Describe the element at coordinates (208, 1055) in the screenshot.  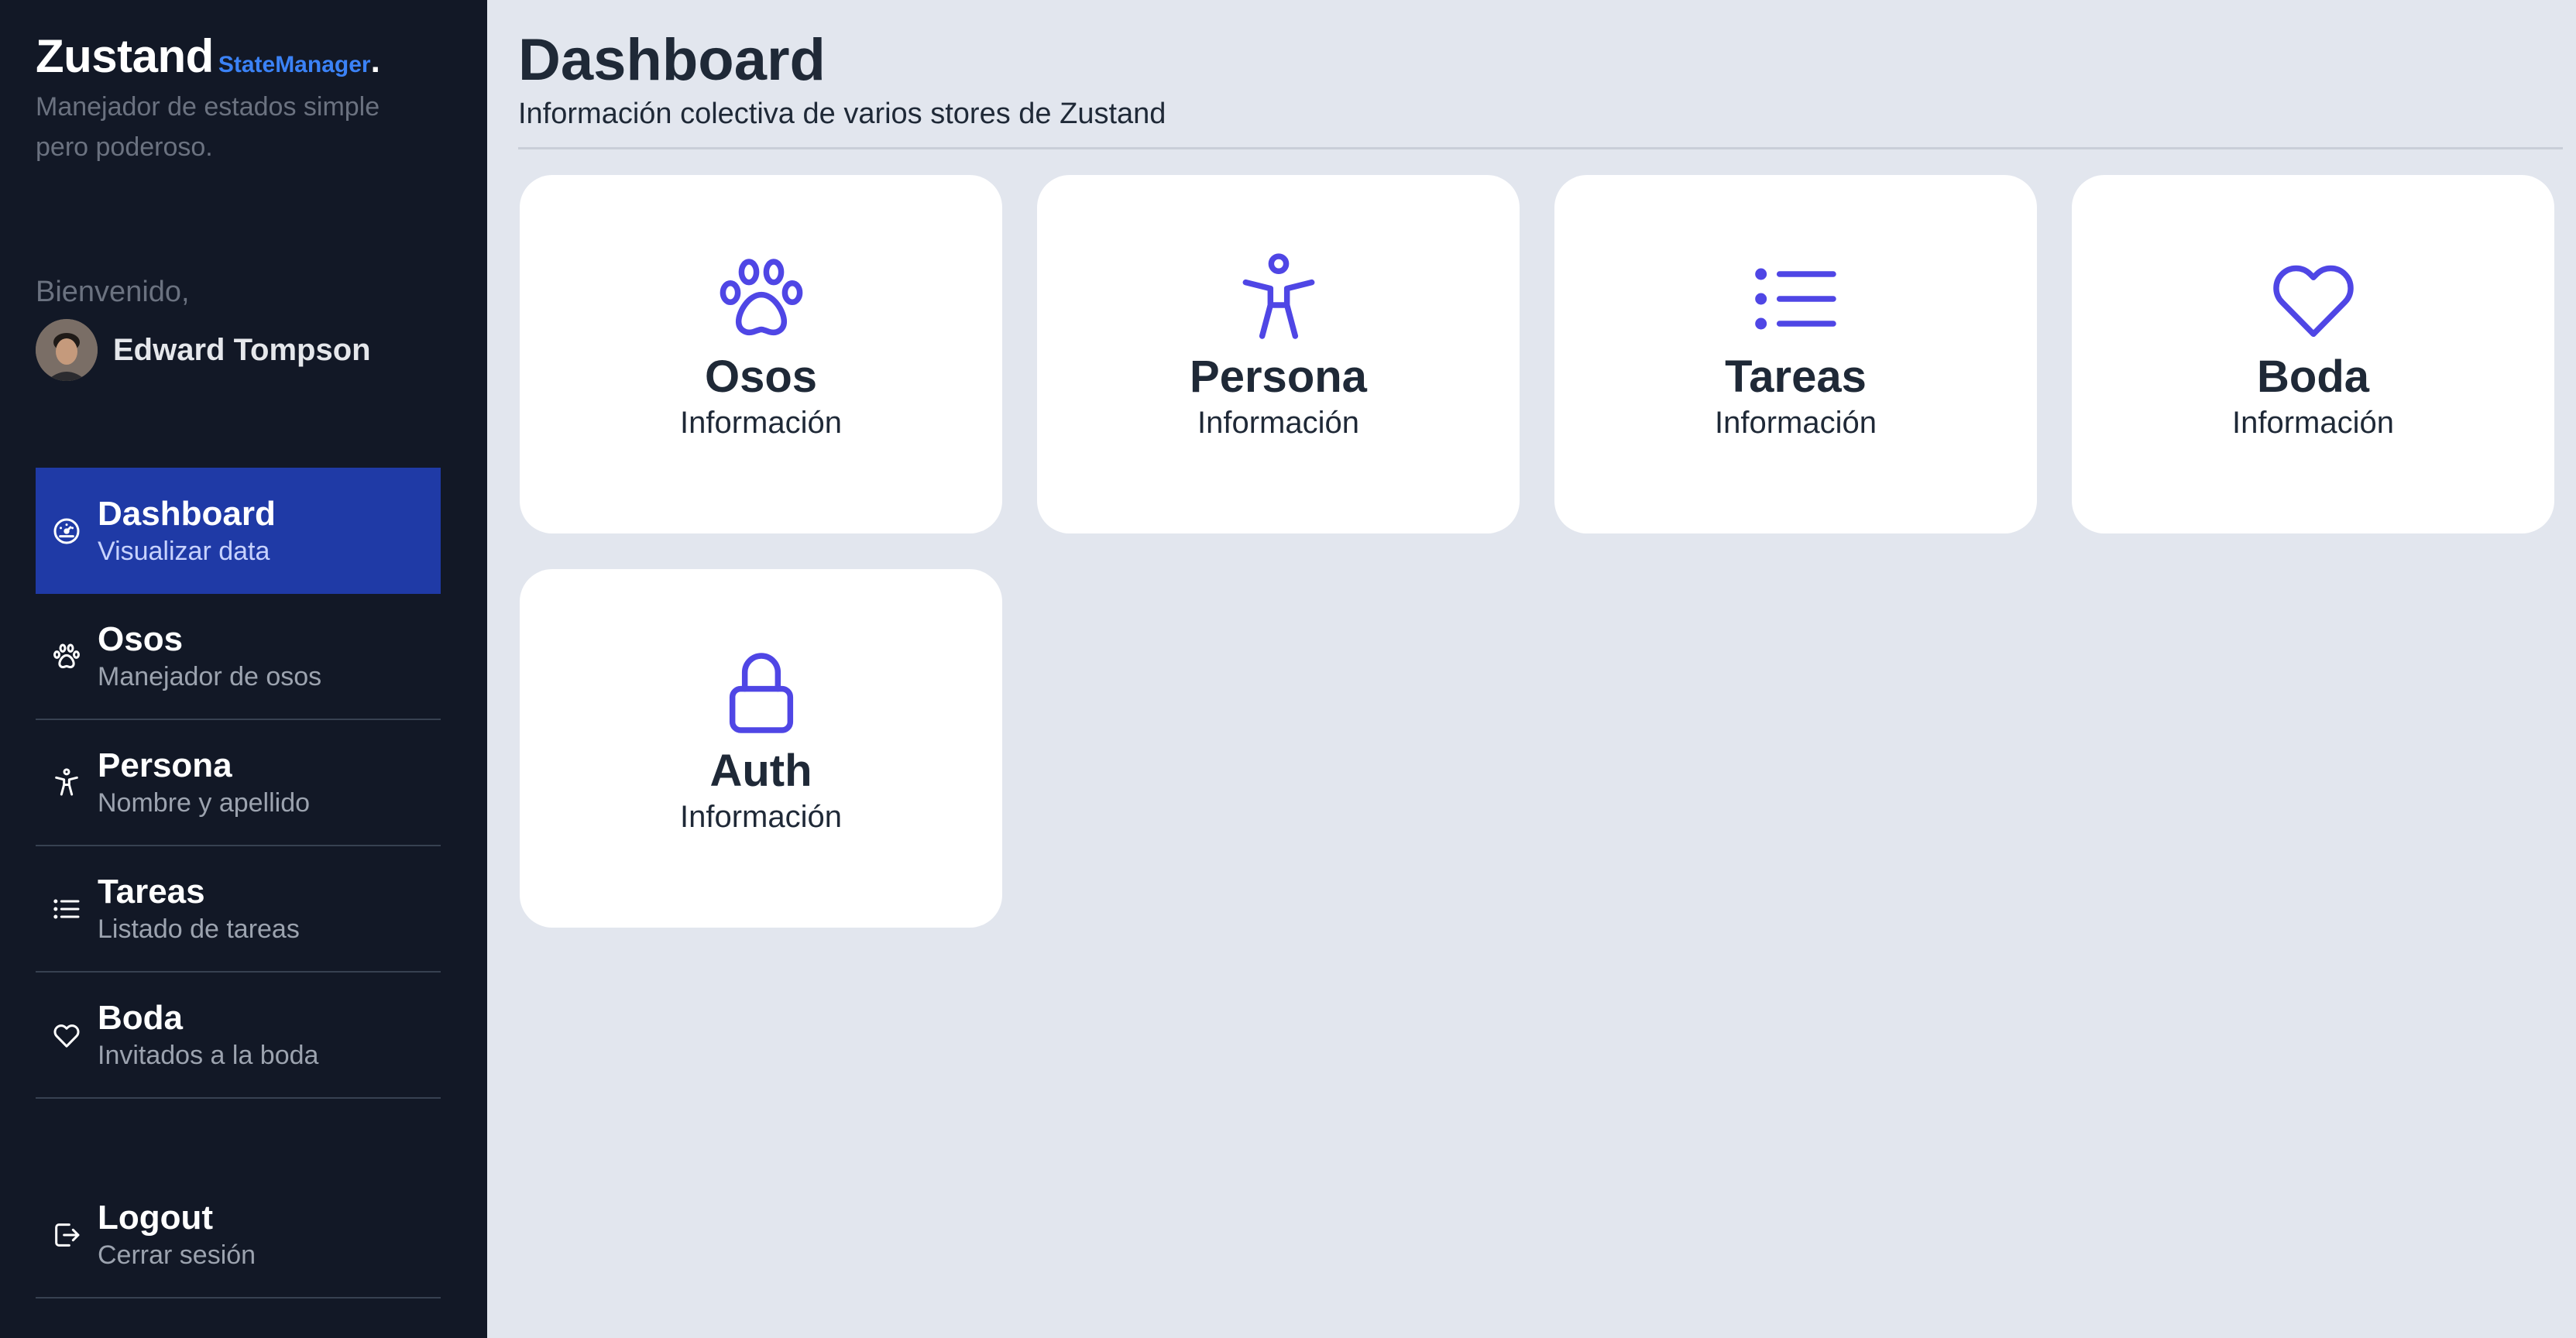
I see `sidebar-item-subtitle: Invitados a la boda` at that location.